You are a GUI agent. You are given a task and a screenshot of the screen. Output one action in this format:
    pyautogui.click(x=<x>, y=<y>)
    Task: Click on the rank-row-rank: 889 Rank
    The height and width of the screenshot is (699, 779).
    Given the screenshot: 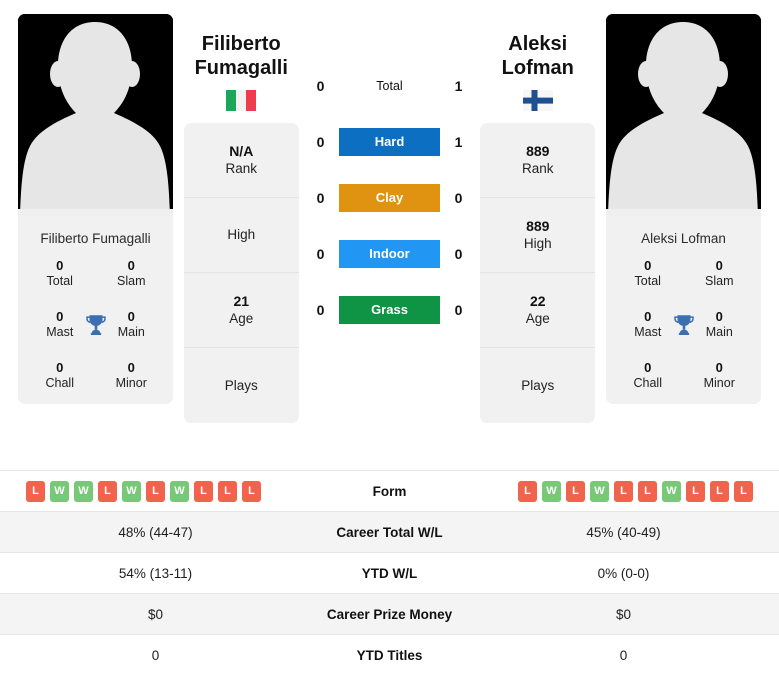 What is the action you would take?
    pyautogui.click(x=538, y=160)
    